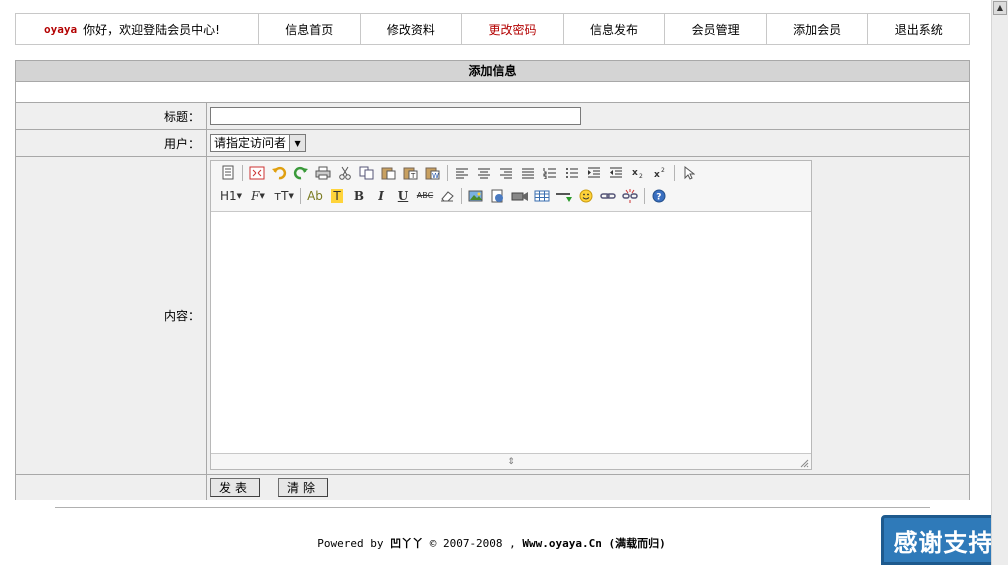 The width and height of the screenshot is (1008, 565). Describe the element at coordinates (350, 543) in the screenshot. I see `footer-powered: Powered by` at that location.